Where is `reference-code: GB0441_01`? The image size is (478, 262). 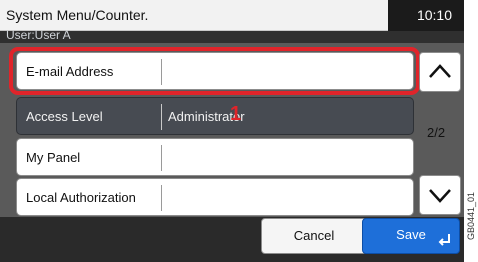
reference-code: GB0441_01 is located at coordinates (471, 216).